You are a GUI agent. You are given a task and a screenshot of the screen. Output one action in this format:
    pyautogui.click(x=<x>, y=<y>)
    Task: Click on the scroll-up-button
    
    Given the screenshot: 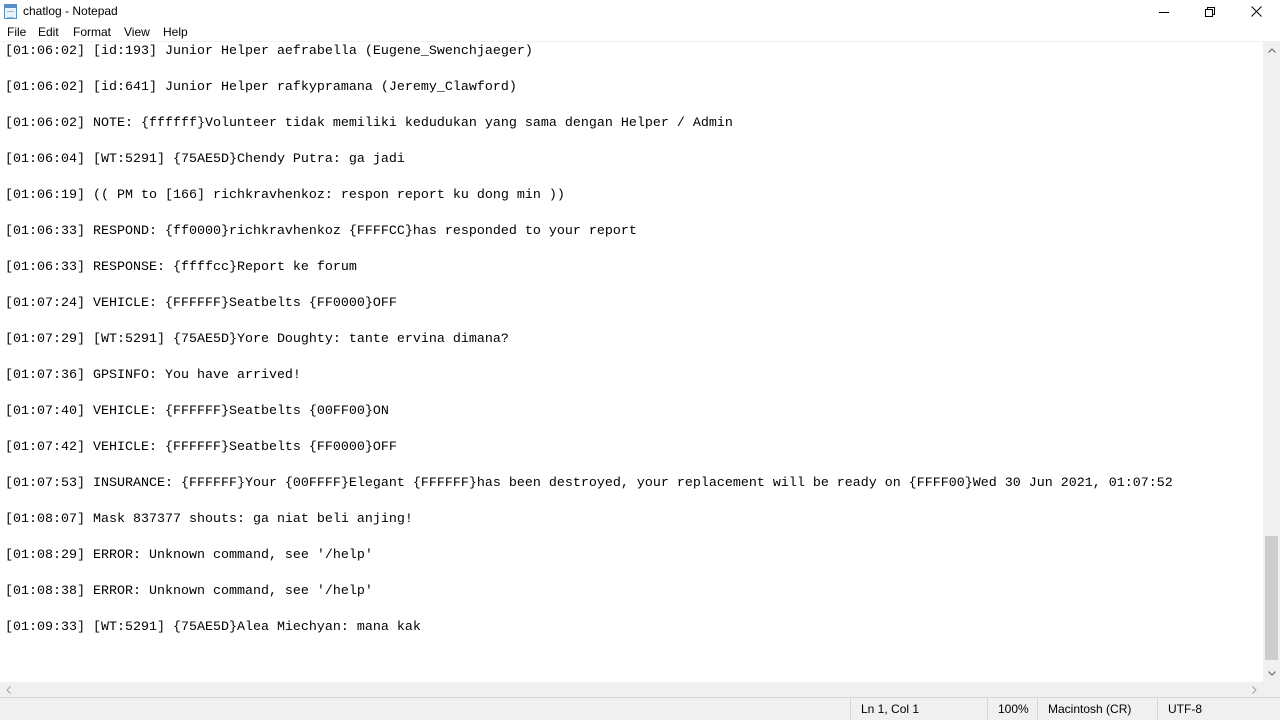 What is the action you would take?
    pyautogui.click(x=1271, y=50)
    